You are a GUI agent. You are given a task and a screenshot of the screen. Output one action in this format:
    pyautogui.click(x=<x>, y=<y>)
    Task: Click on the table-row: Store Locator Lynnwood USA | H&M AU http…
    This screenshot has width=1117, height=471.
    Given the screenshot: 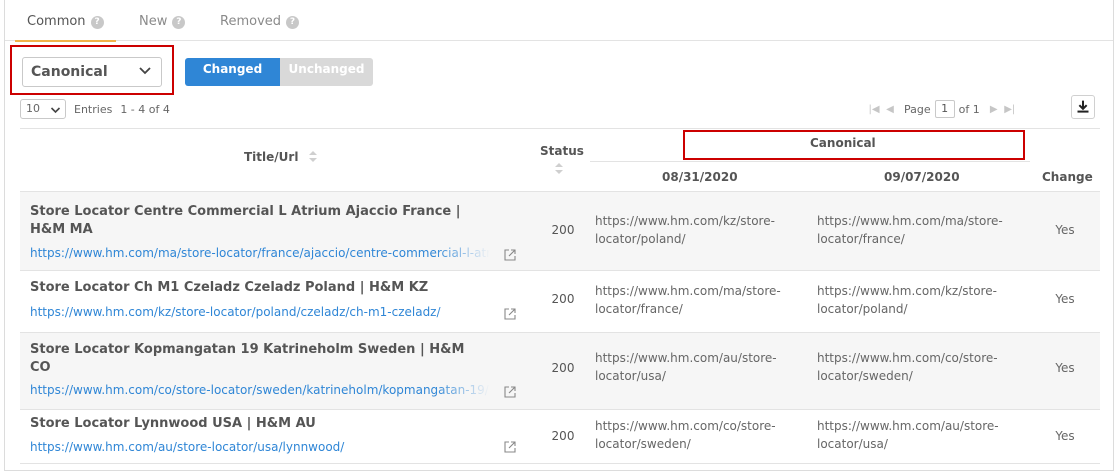 What is the action you would take?
    pyautogui.click(x=560, y=436)
    